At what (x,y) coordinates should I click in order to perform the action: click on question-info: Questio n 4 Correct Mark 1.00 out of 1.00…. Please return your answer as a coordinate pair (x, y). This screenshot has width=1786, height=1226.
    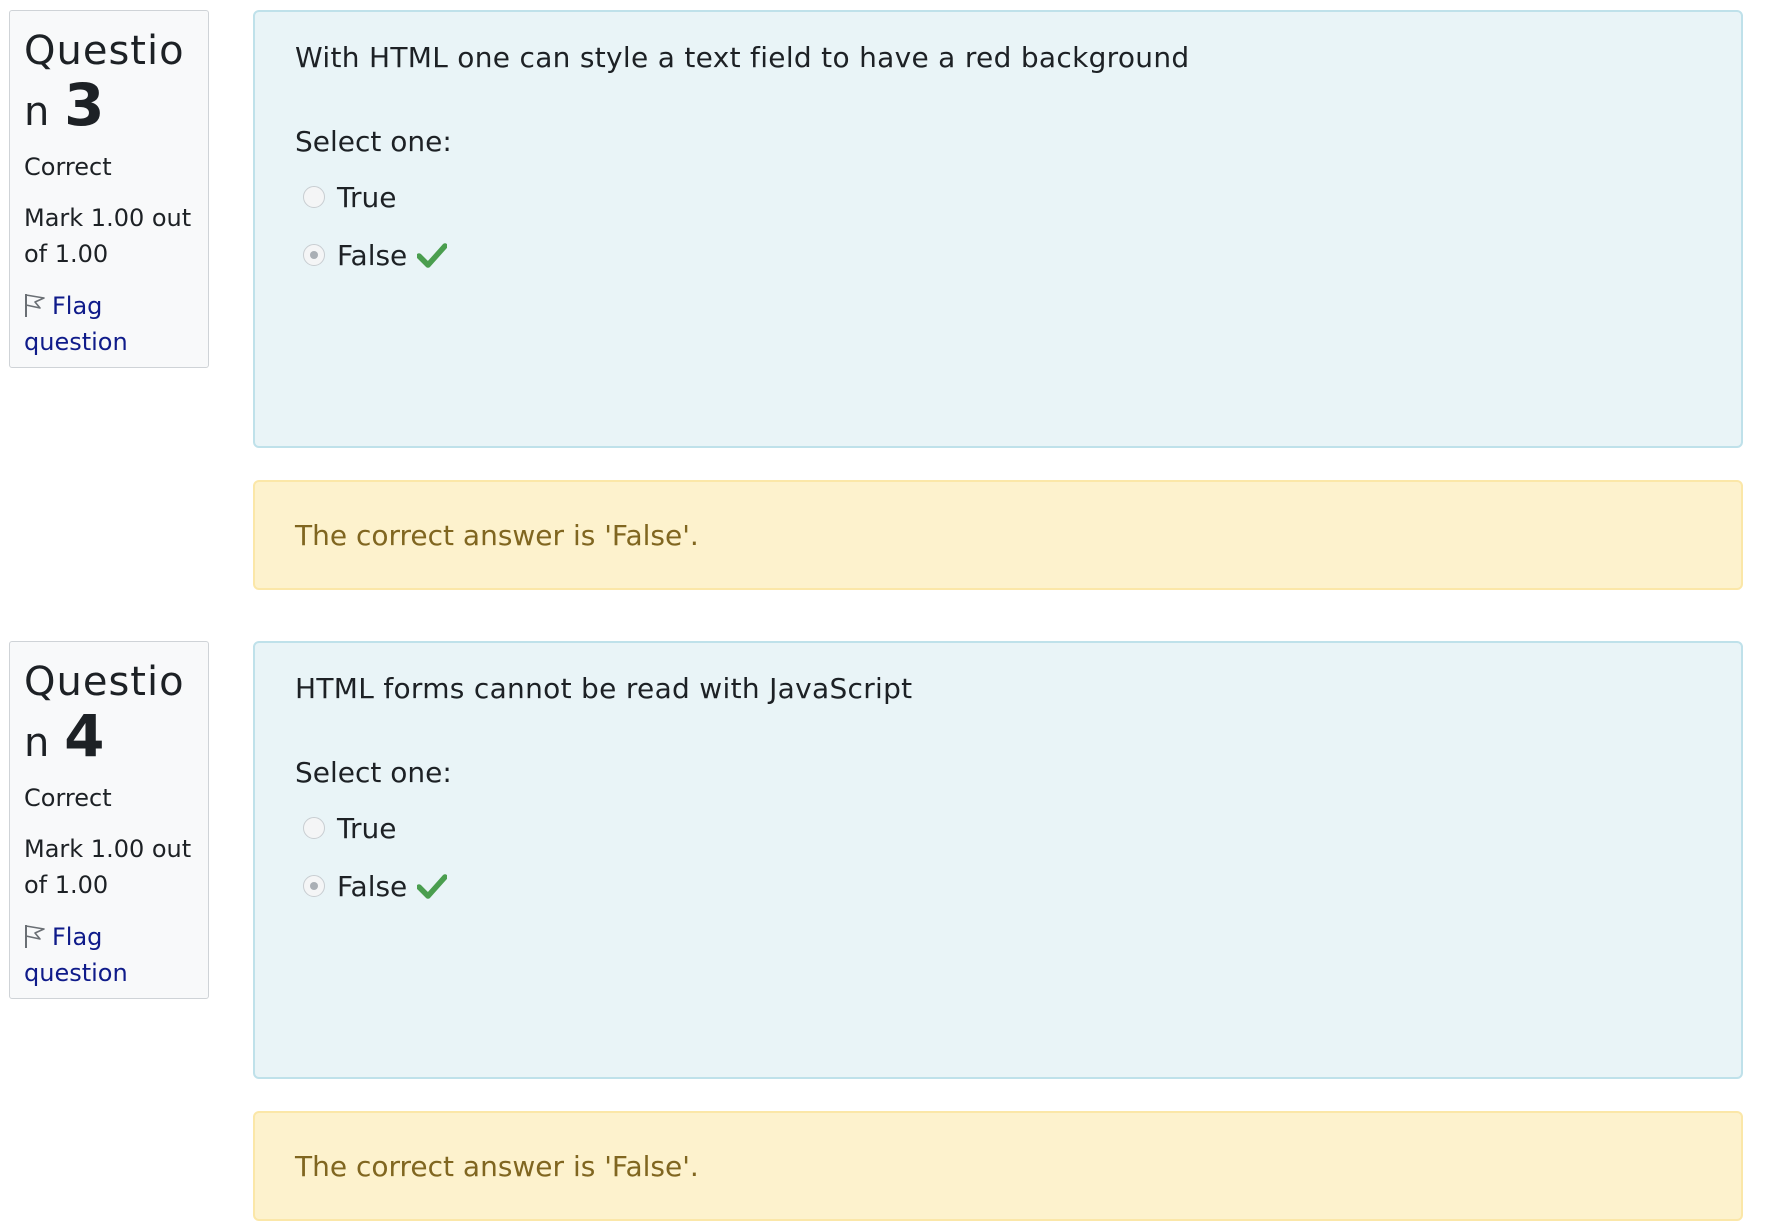
    Looking at the image, I should click on (109, 820).